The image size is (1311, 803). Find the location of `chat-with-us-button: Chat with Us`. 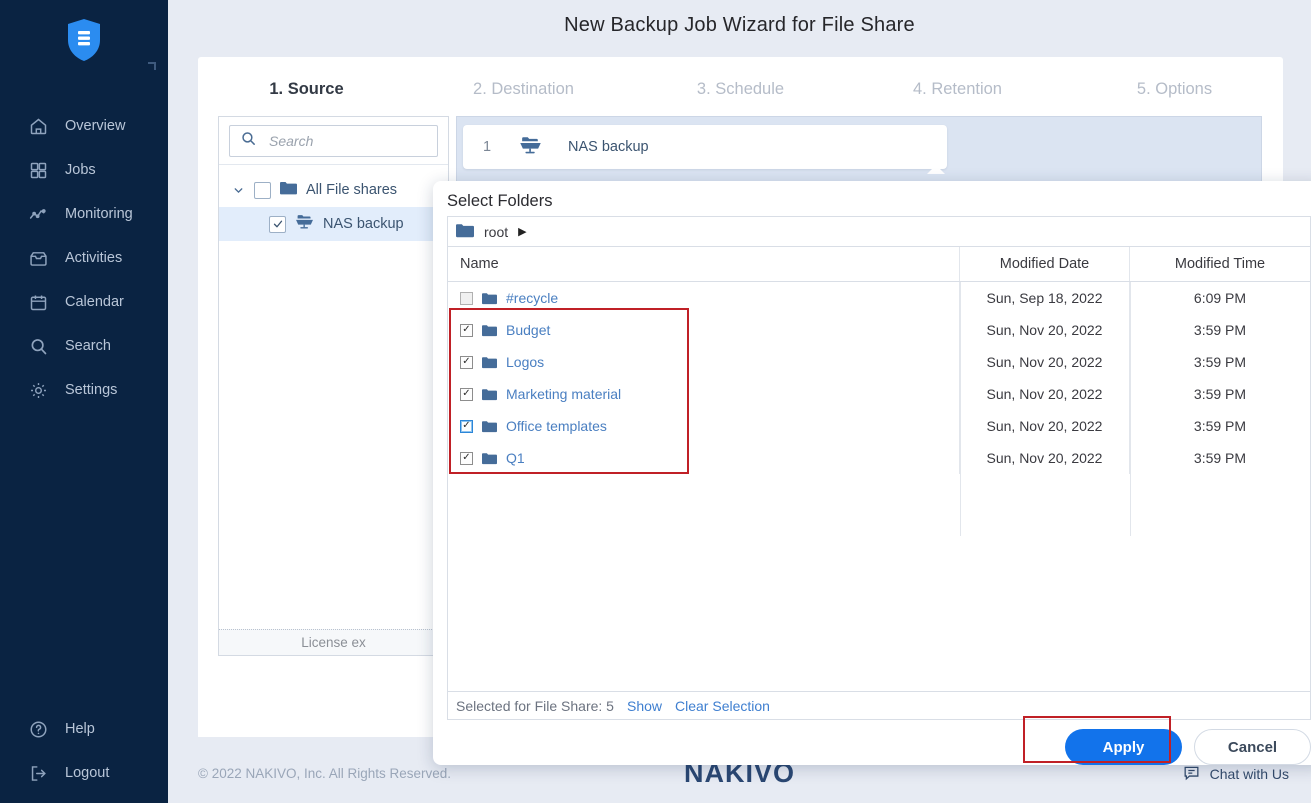

chat-with-us-button: Chat with Us is located at coordinates (1235, 774).